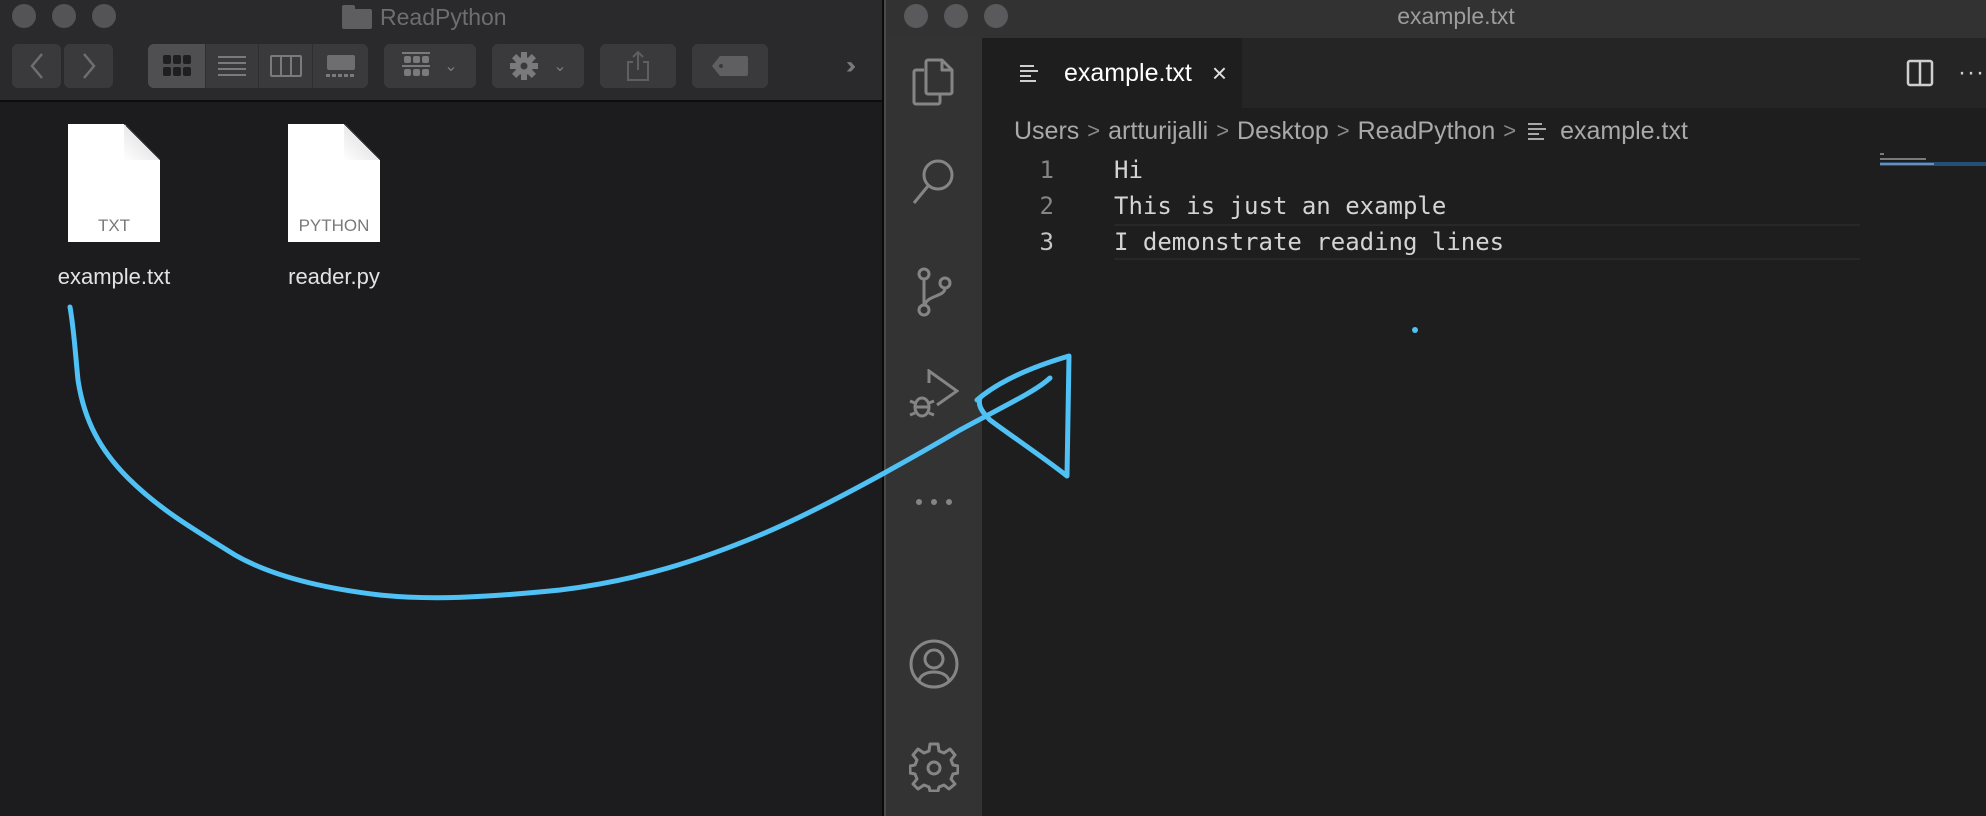 This screenshot has width=1986, height=816. I want to click on file-item-reader-py: PYTHON reader.py, so click(334, 207).